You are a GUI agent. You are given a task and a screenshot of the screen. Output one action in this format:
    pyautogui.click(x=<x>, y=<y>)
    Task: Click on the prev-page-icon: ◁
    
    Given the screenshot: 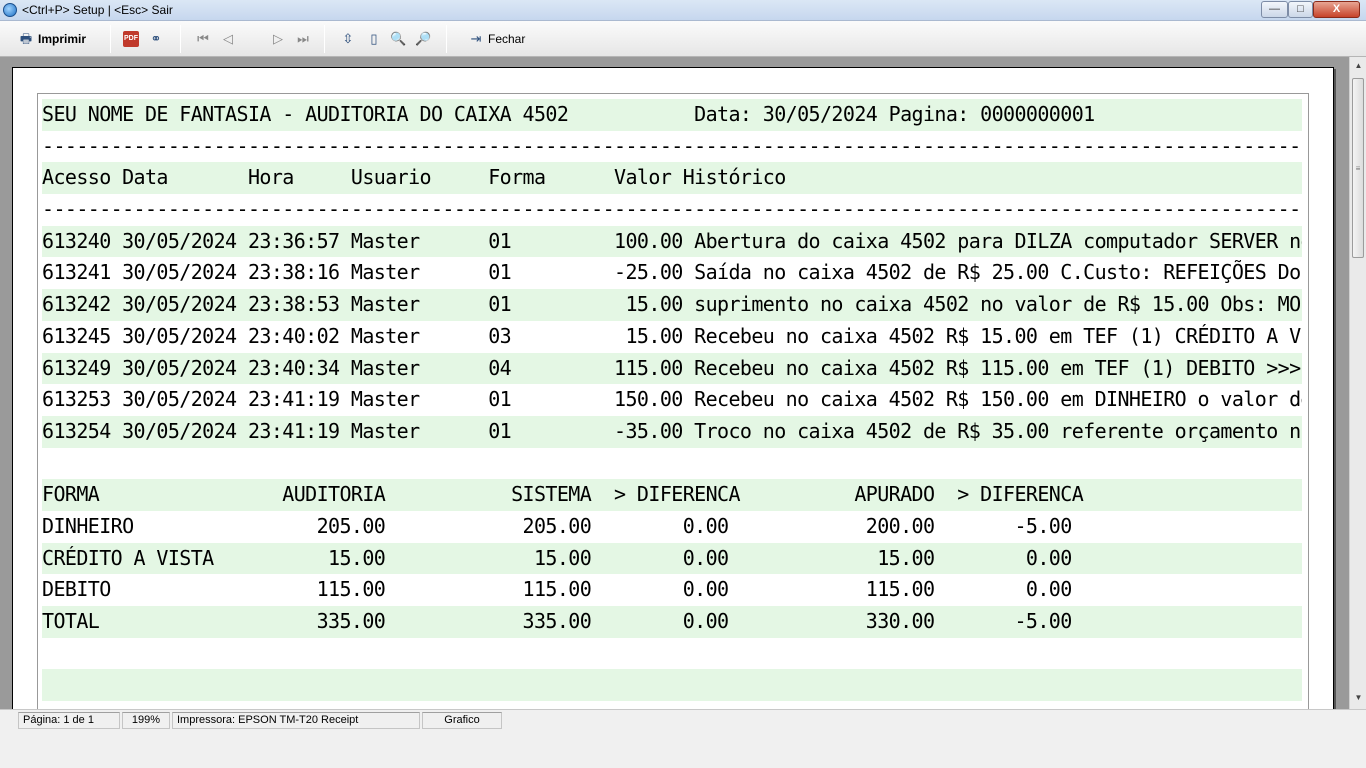 What is the action you would take?
    pyautogui.click(x=228, y=38)
    